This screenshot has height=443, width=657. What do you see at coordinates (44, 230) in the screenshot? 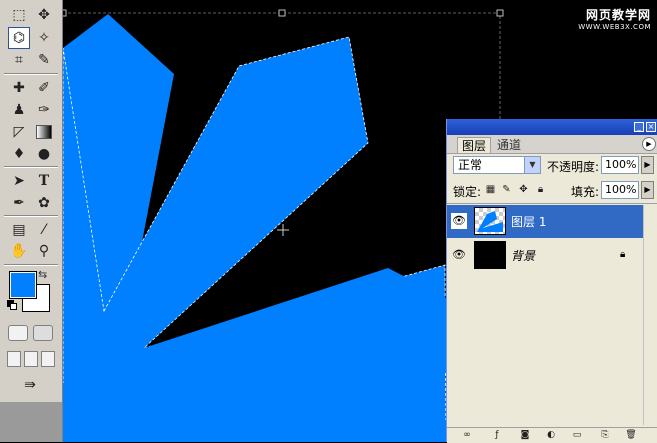
I see `eyedropper-icon: ⁄` at bounding box center [44, 230].